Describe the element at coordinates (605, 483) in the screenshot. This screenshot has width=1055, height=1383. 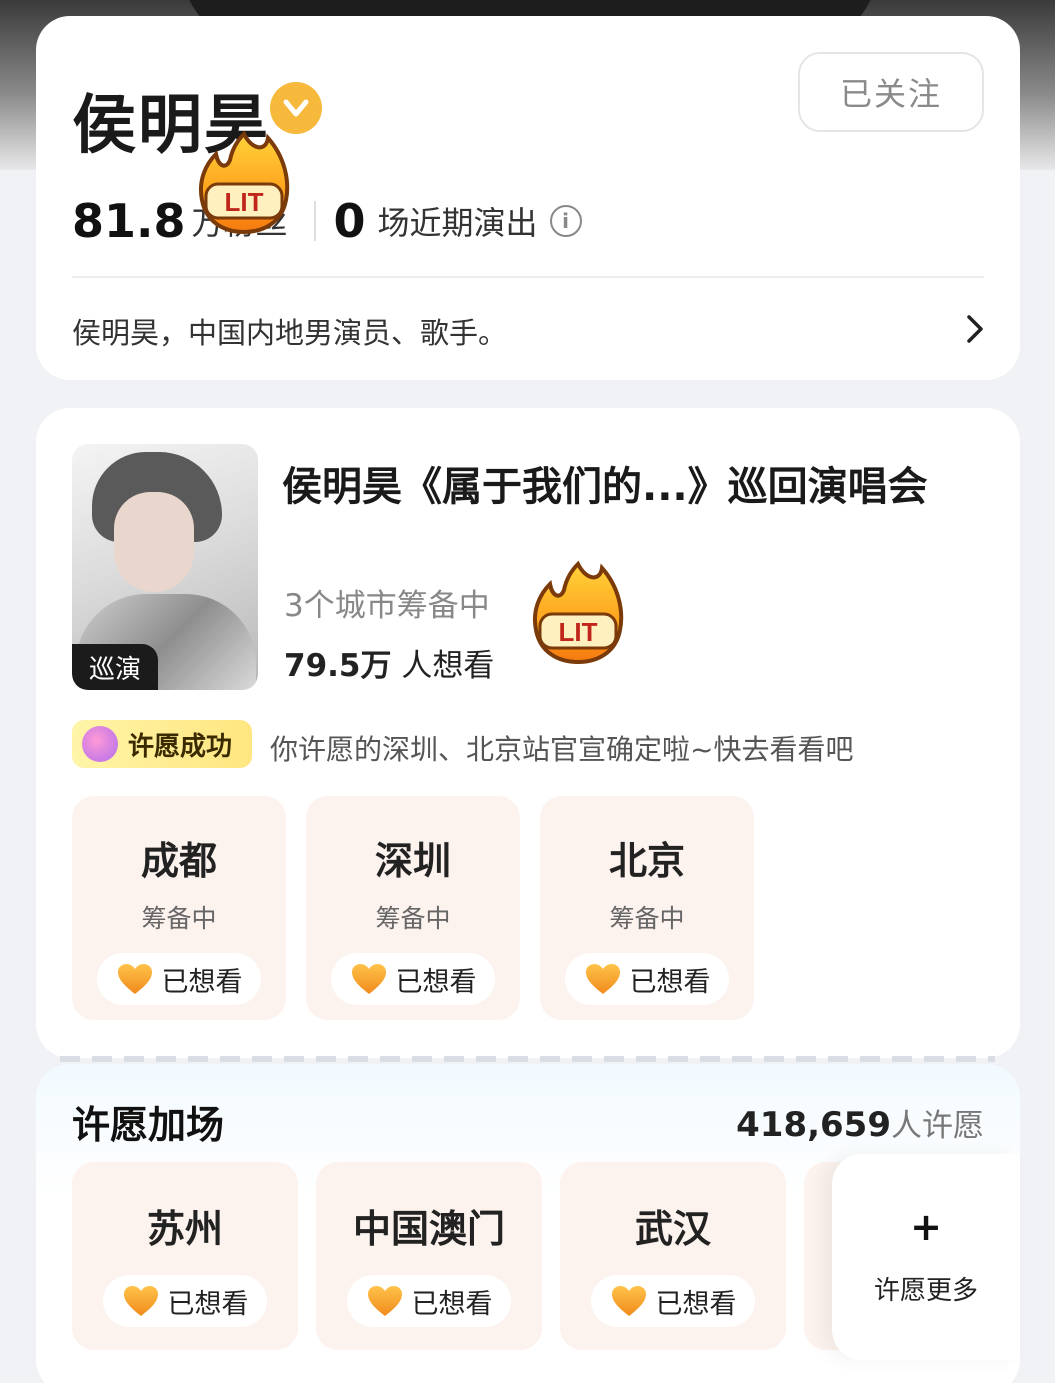
I see `tour-title: 侯明昊《属于我们的...》巡回演唱会` at that location.